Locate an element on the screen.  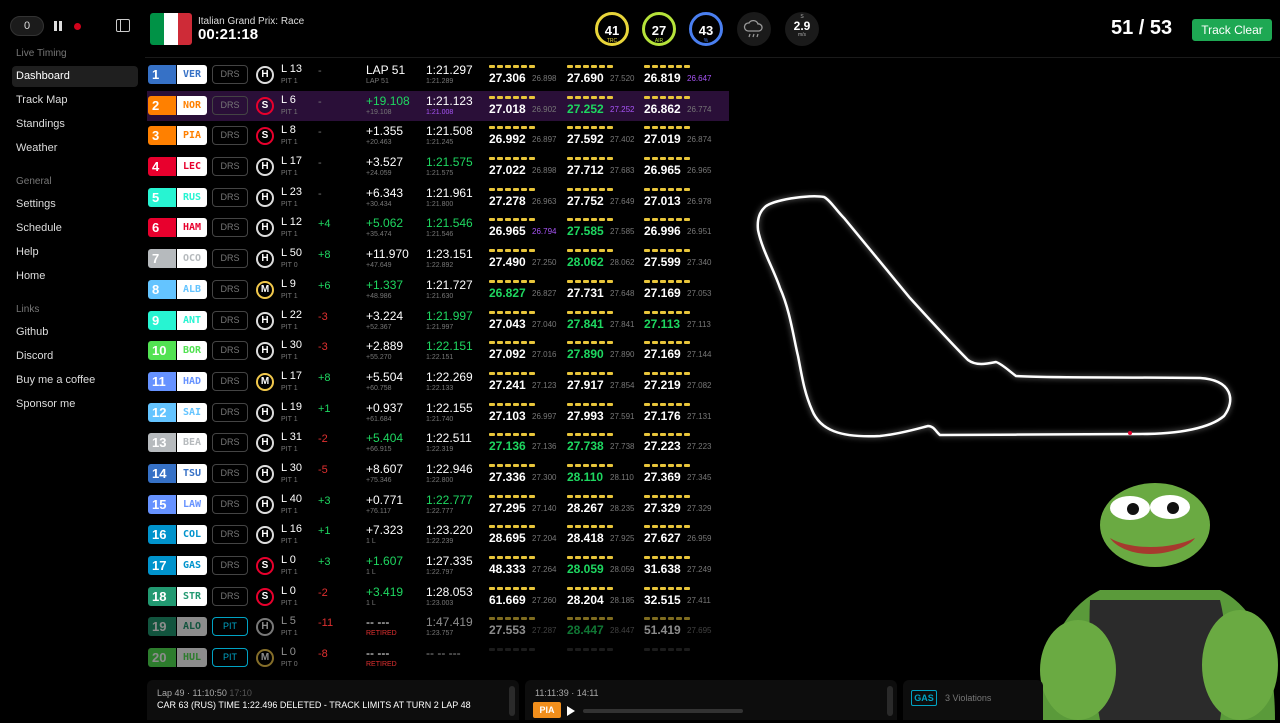
driver-code: HAM is located at coordinates (192, 228).